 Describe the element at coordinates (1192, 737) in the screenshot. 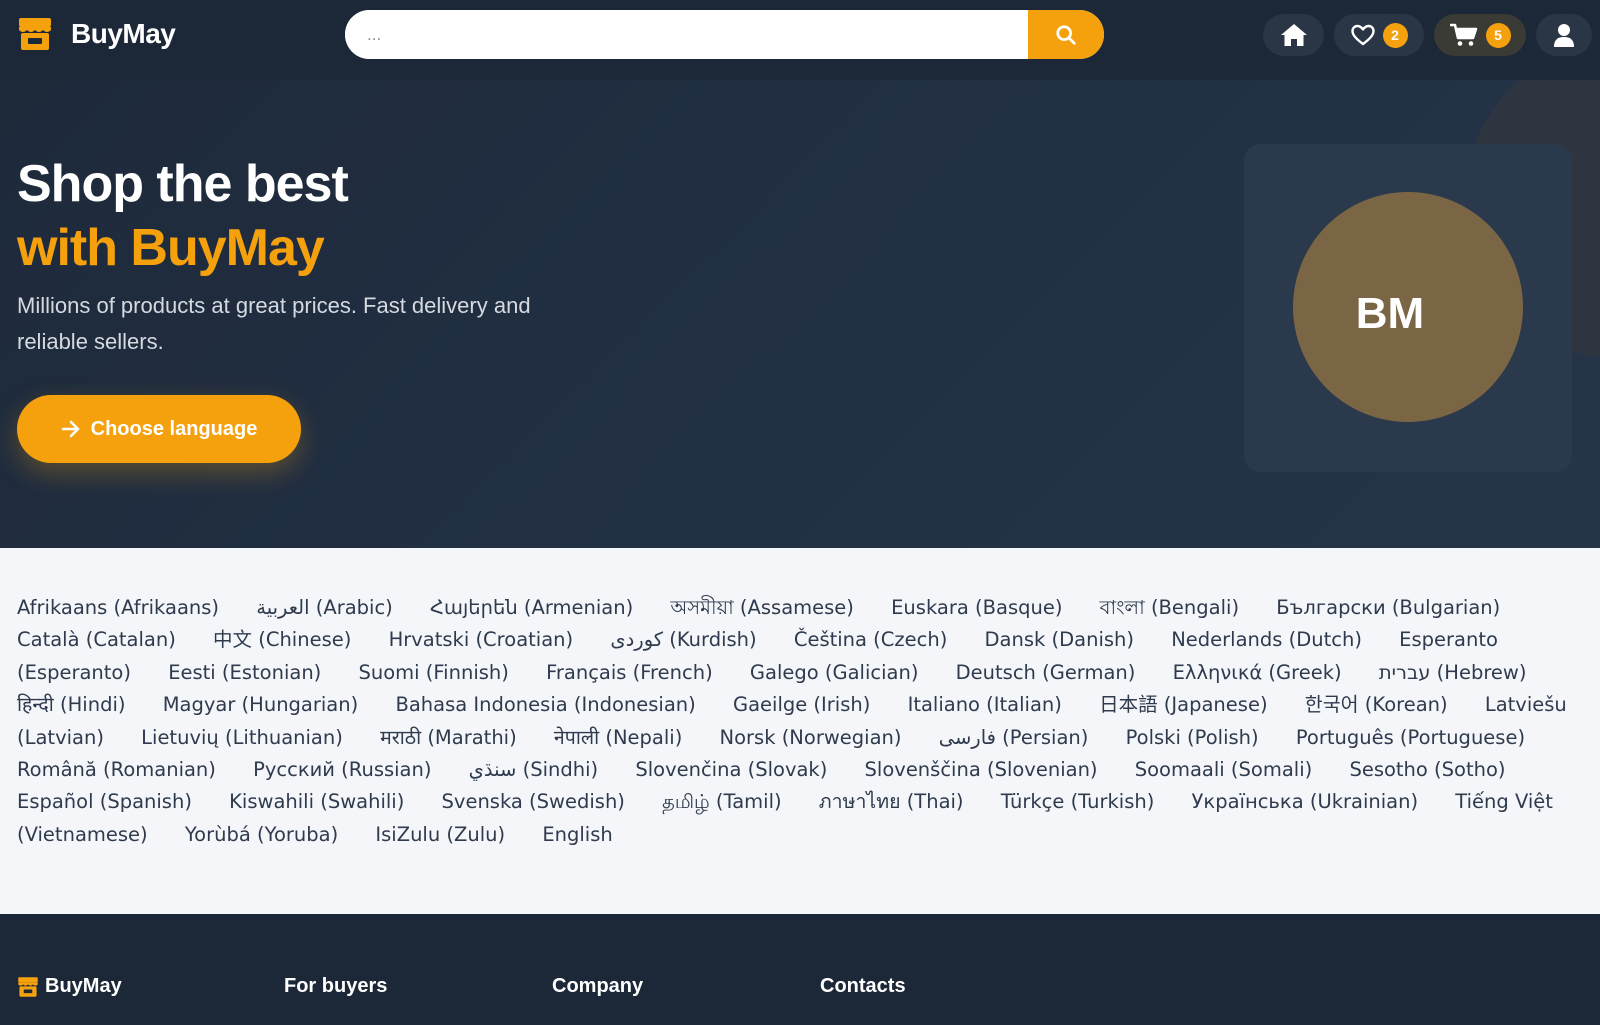

I see `language-link: Polski (Polish)` at that location.